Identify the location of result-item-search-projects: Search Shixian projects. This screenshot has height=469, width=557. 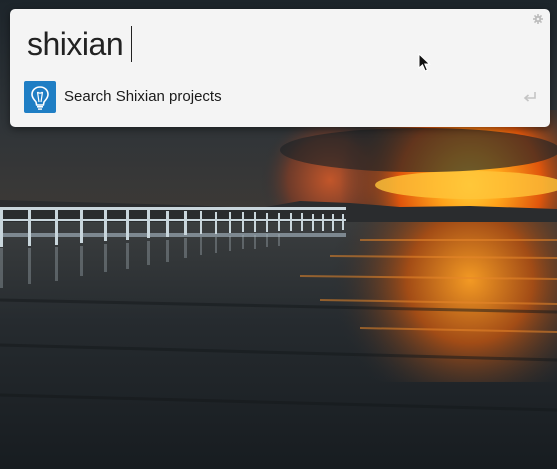
(281, 97).